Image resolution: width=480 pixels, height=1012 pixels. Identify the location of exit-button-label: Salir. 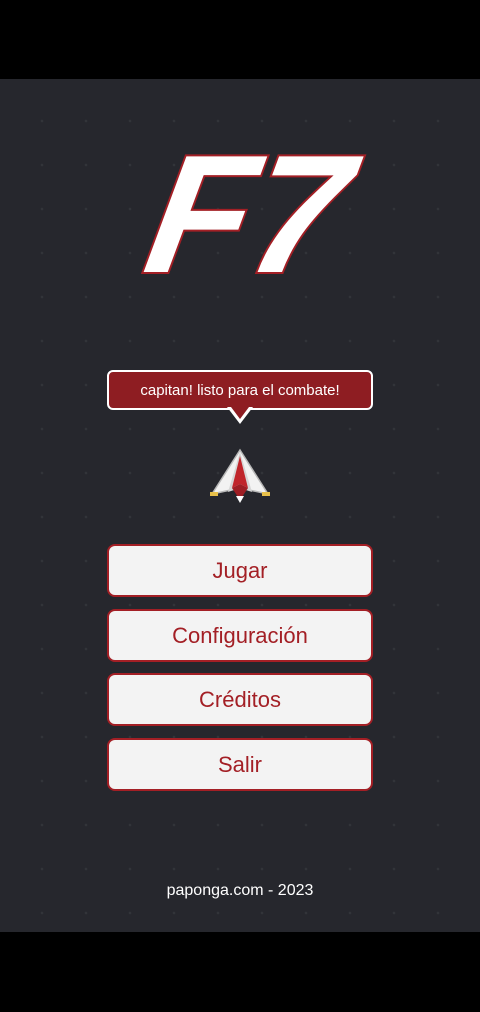
(239, 764).